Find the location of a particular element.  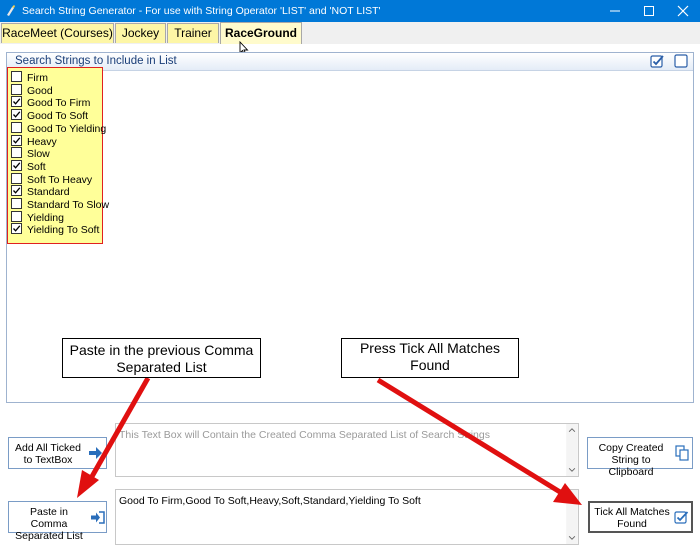

callout-tick: Press Tick All Matches Found is located at coordinates (430, 358).